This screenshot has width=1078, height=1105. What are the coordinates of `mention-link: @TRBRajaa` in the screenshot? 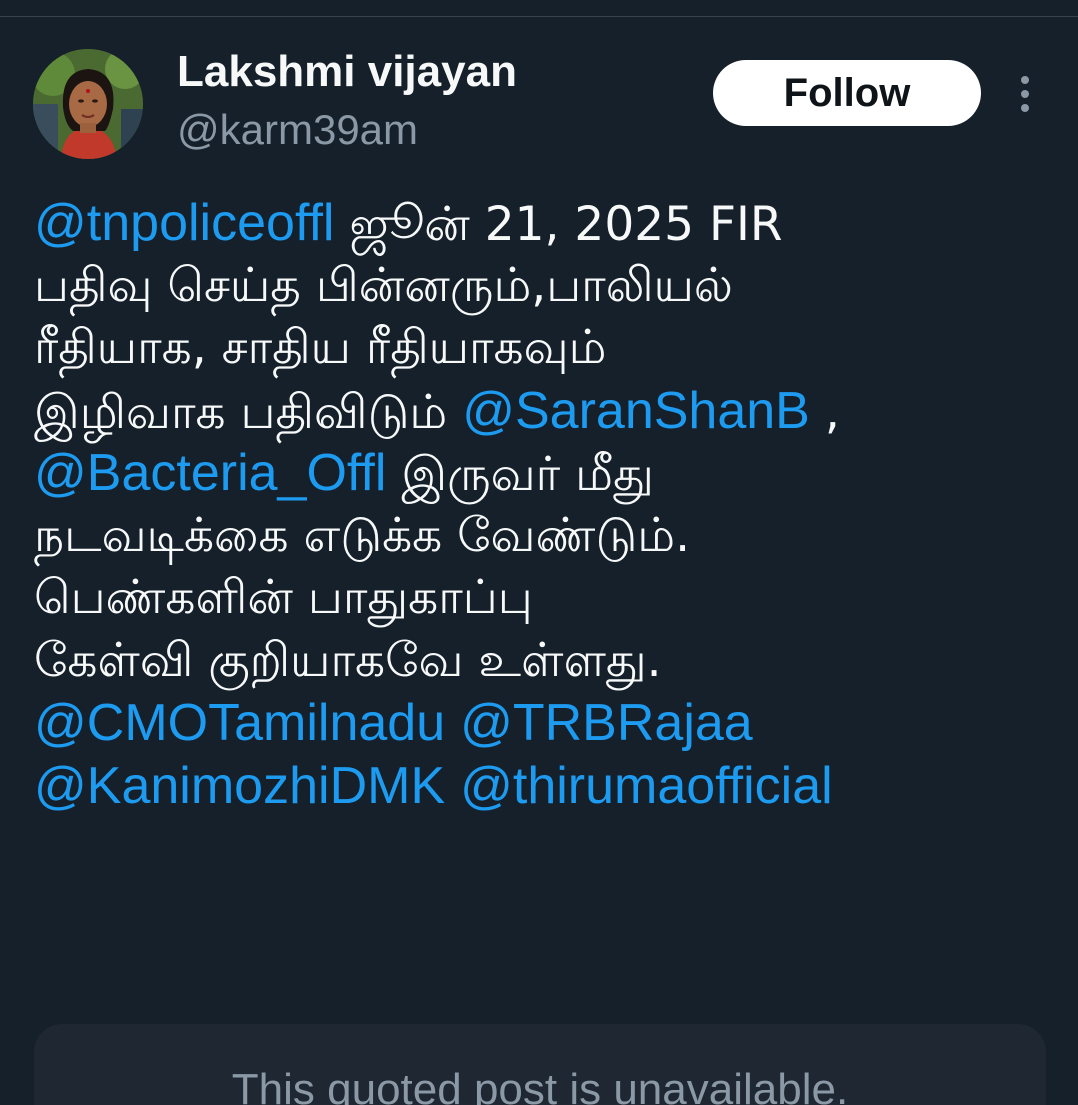 It's located at (606, 723).